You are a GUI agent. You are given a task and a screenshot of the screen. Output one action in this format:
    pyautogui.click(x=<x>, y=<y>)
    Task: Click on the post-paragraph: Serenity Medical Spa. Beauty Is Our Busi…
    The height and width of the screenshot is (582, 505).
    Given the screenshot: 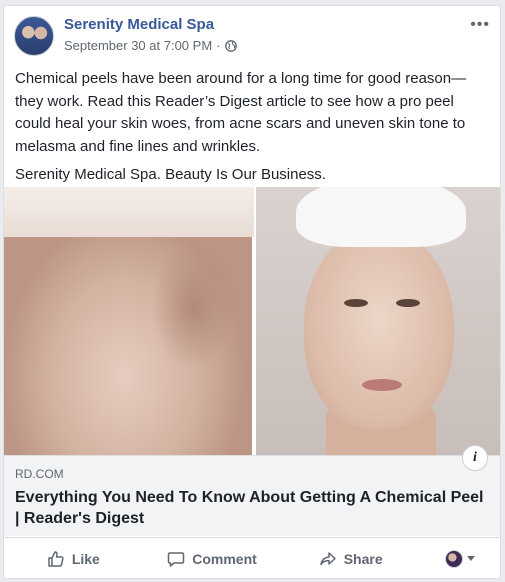 What is the action you would take?
    pyautogui.click(x=170, y=174)
    